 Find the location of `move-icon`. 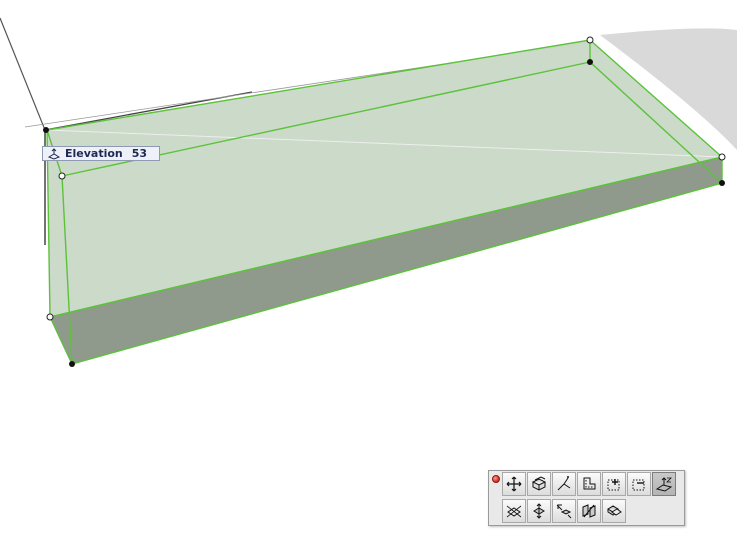

move-icon is located at coordinates (514, 484).